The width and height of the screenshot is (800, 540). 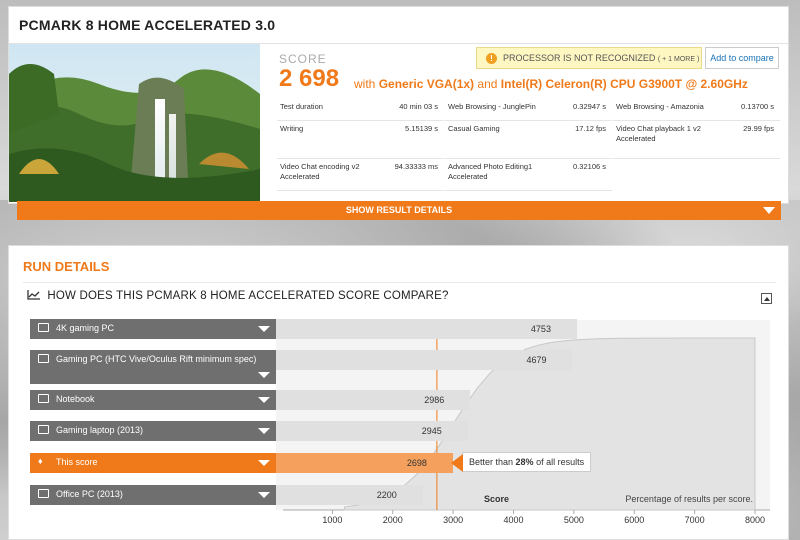 I want to click on score-bar: 2986, so click(x=373, y=400).